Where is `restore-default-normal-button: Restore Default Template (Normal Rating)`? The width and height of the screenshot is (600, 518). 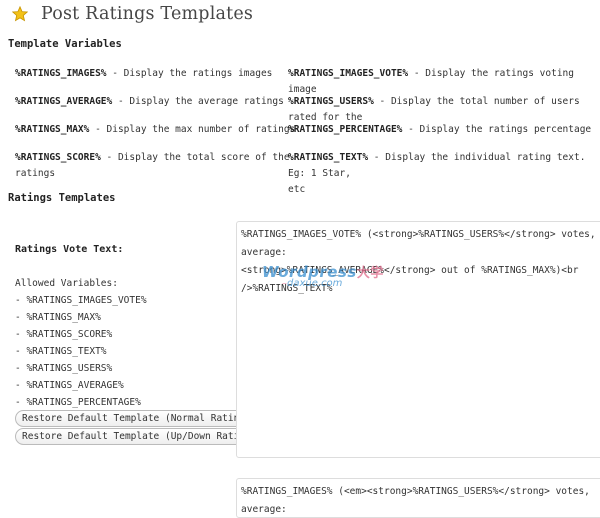 restore-default-normal-button: Restore Default Template (Normal Rating) is located at coordinates (136, 418).